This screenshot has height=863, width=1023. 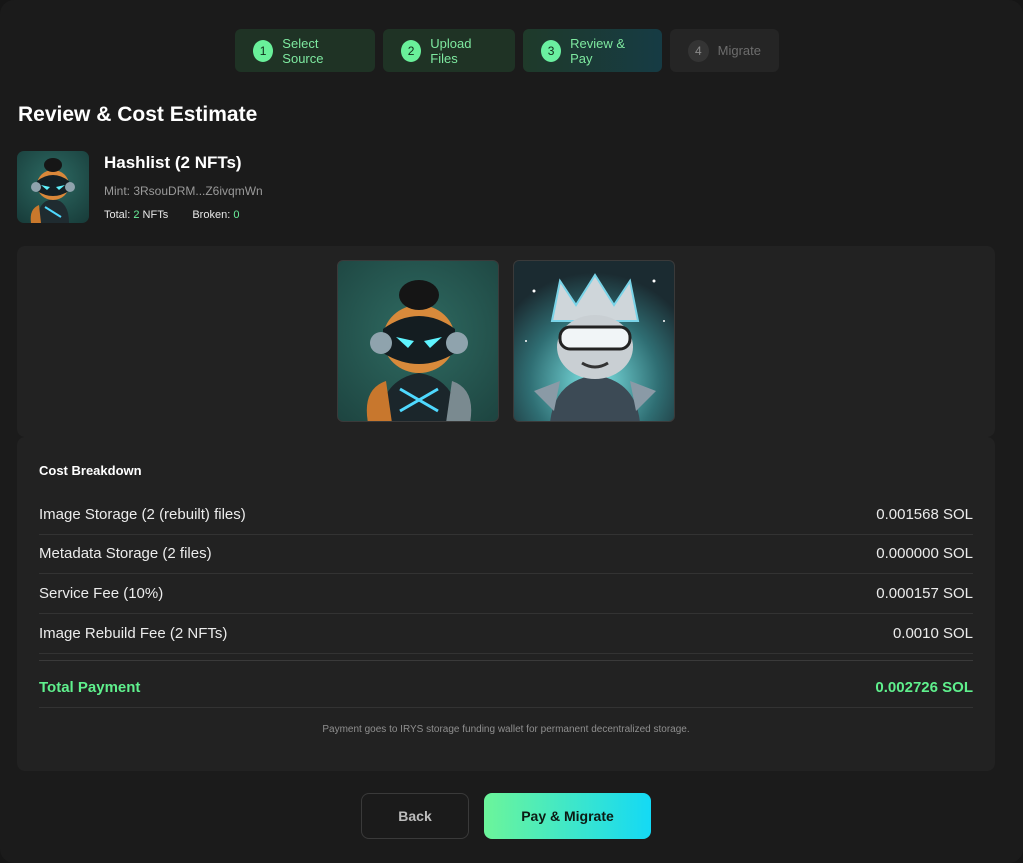 I want to click on cost-label: Image Storage (2 (rebuilt) files), so click(x=142, y=514).